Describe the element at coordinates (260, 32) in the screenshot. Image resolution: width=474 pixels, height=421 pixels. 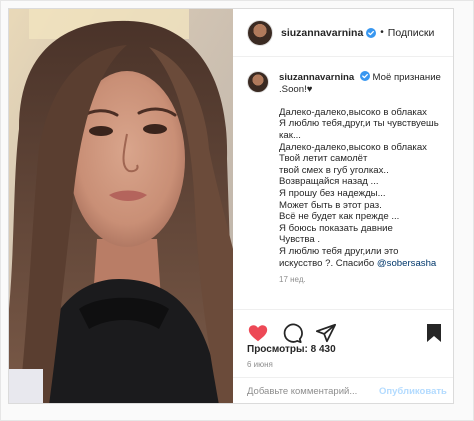
I see `author-avatar` at that location.